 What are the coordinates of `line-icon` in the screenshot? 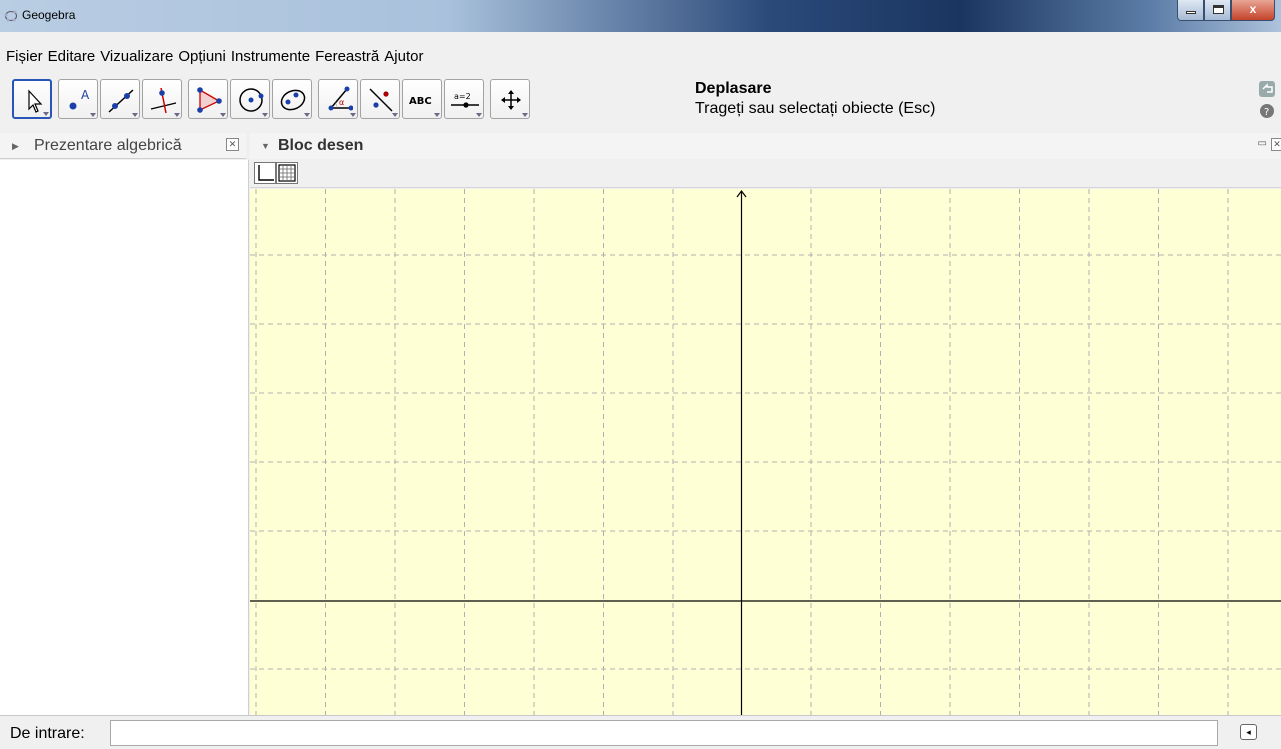 It's located at (121, 101).